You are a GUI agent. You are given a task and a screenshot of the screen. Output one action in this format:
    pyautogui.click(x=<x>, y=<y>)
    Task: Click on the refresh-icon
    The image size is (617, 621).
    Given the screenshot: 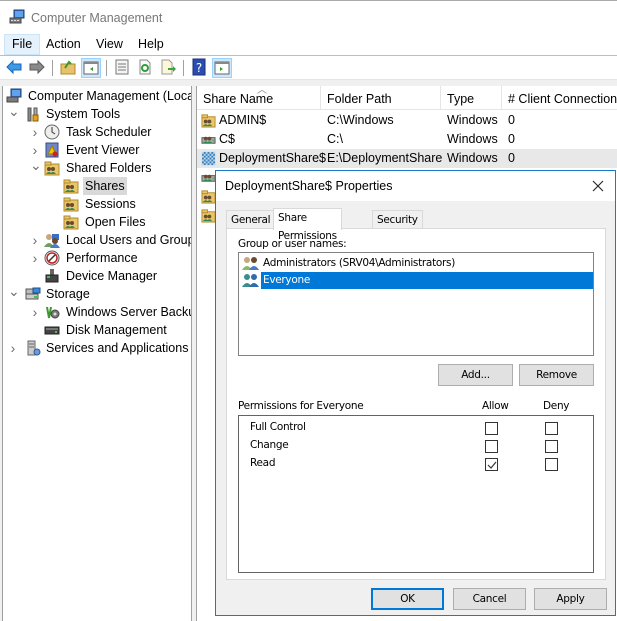 What is the action you would take?
    pyautogui.click(x=145, y=67)
    